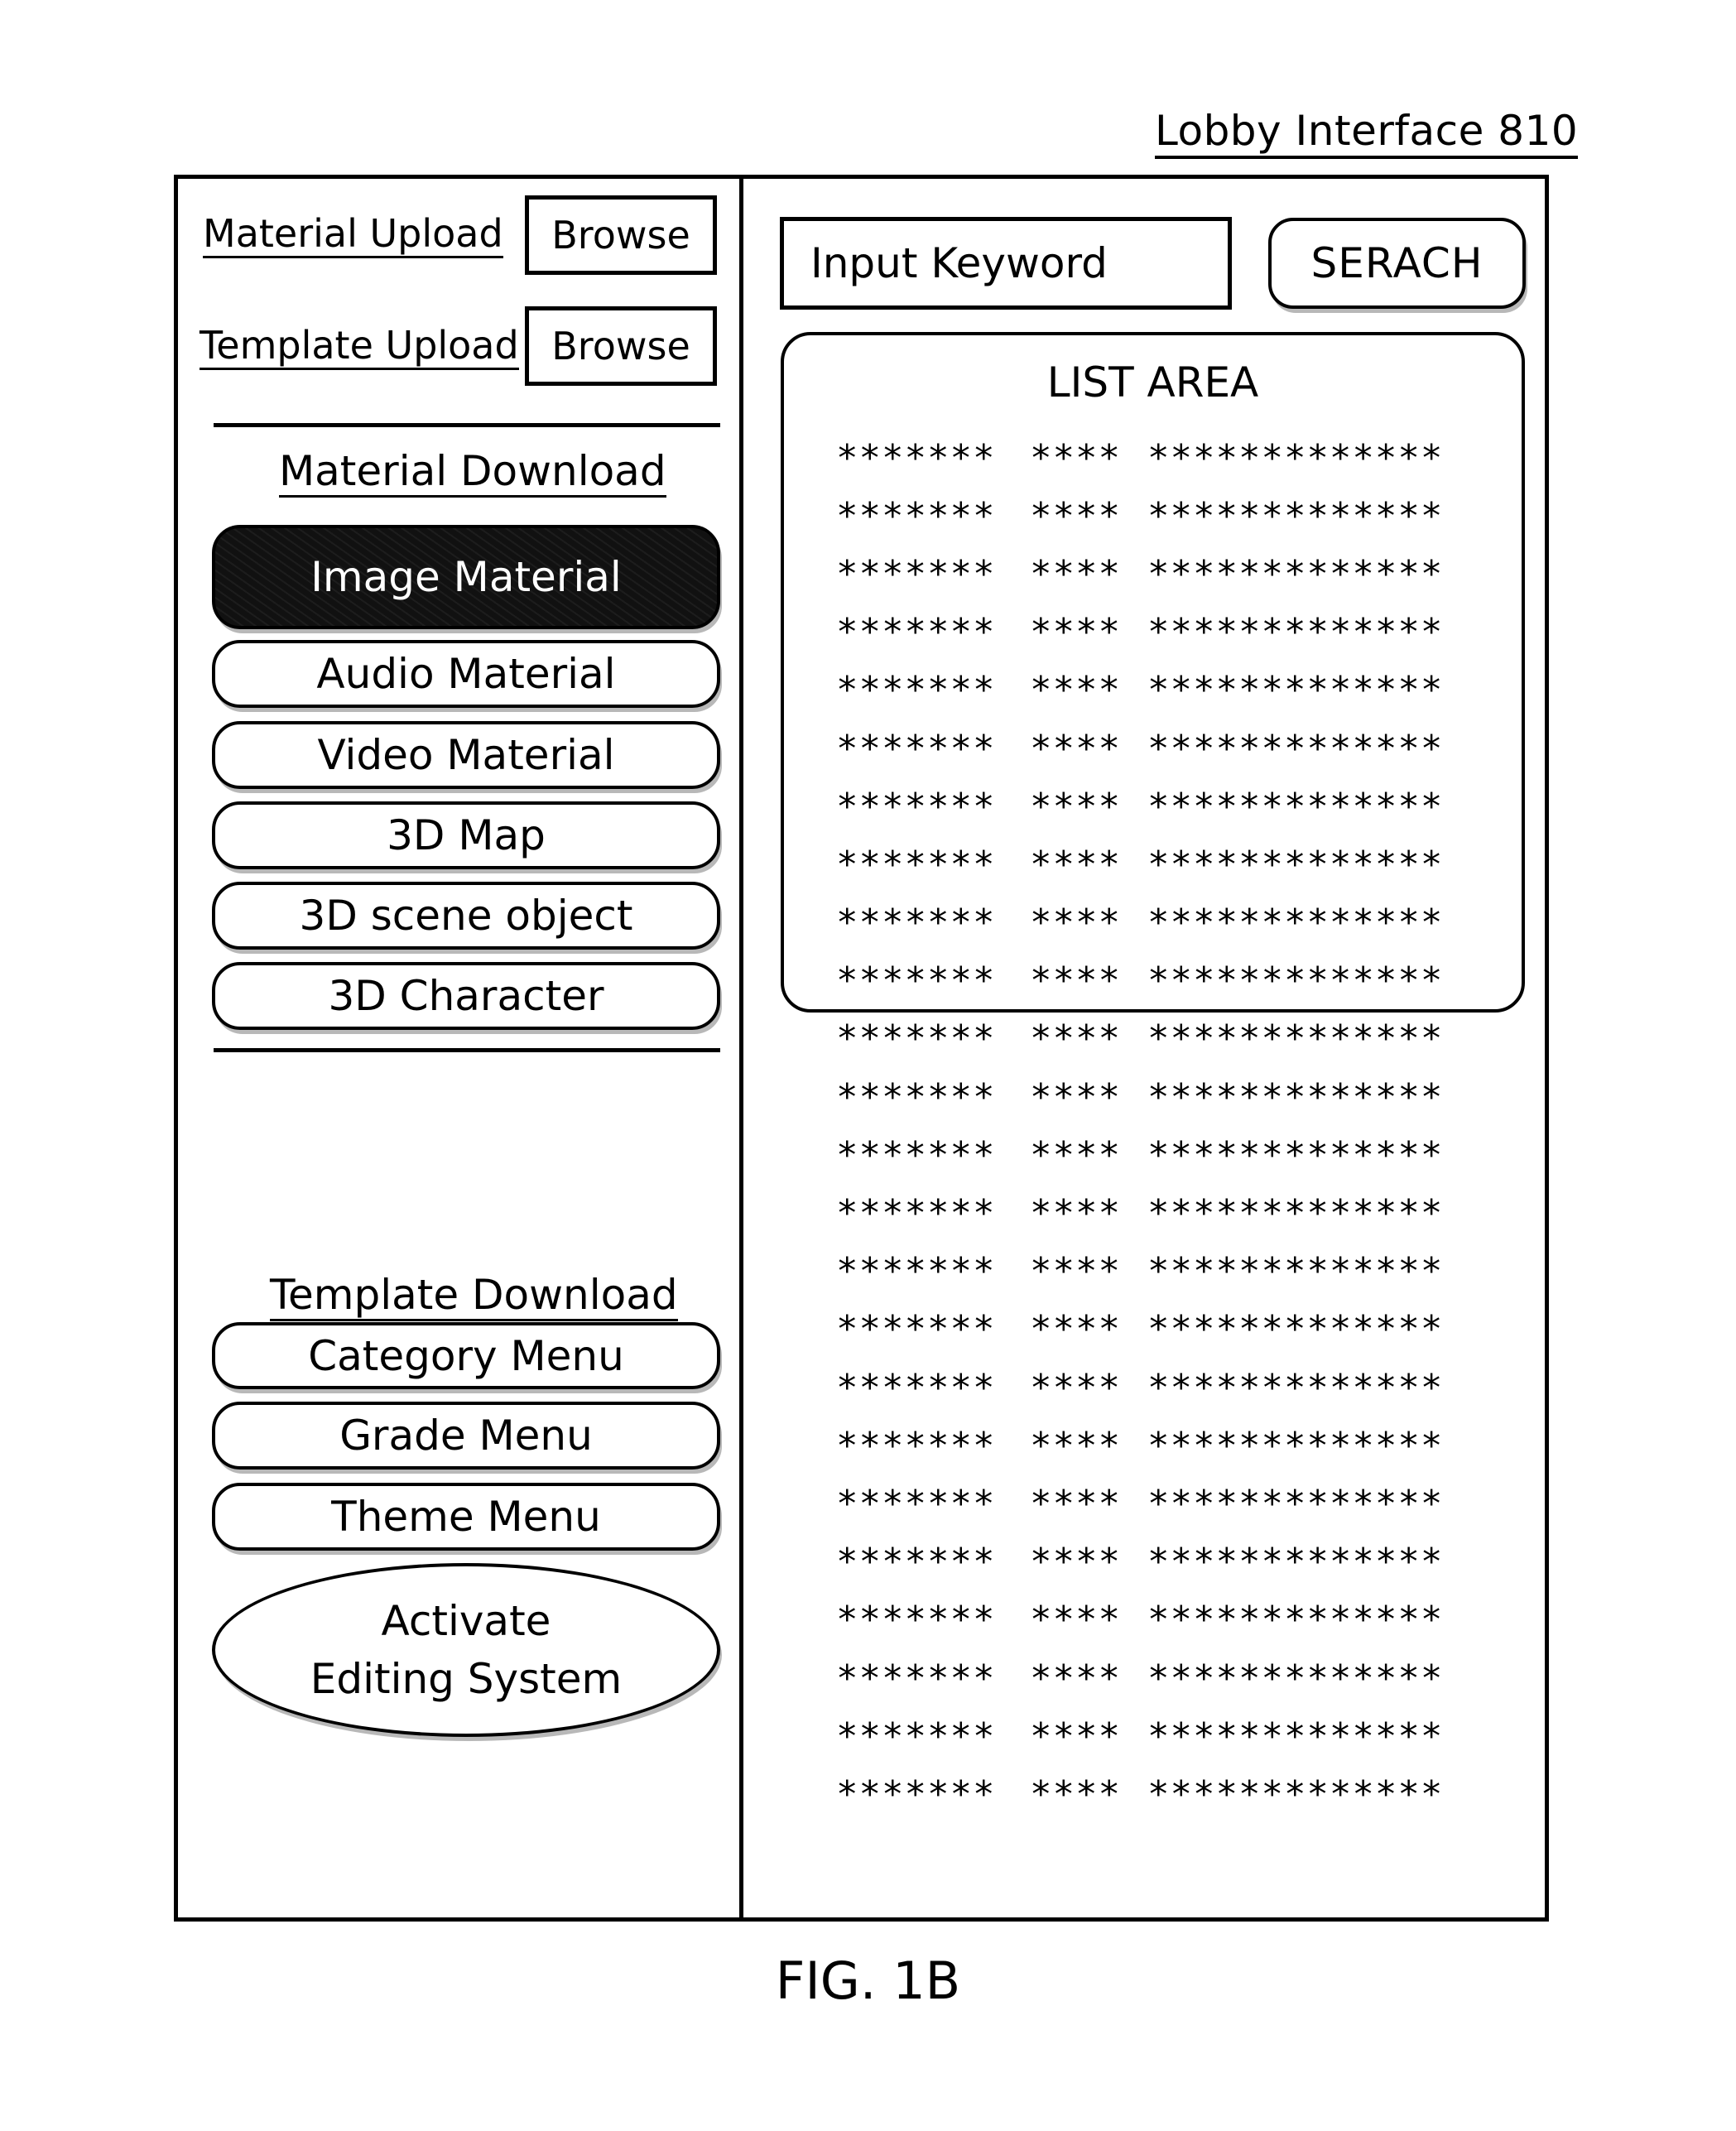 This screenshot has width=1736, height=2131. I want to click on 3d-scene-object-button: 3D scene object, so click(466, 916).